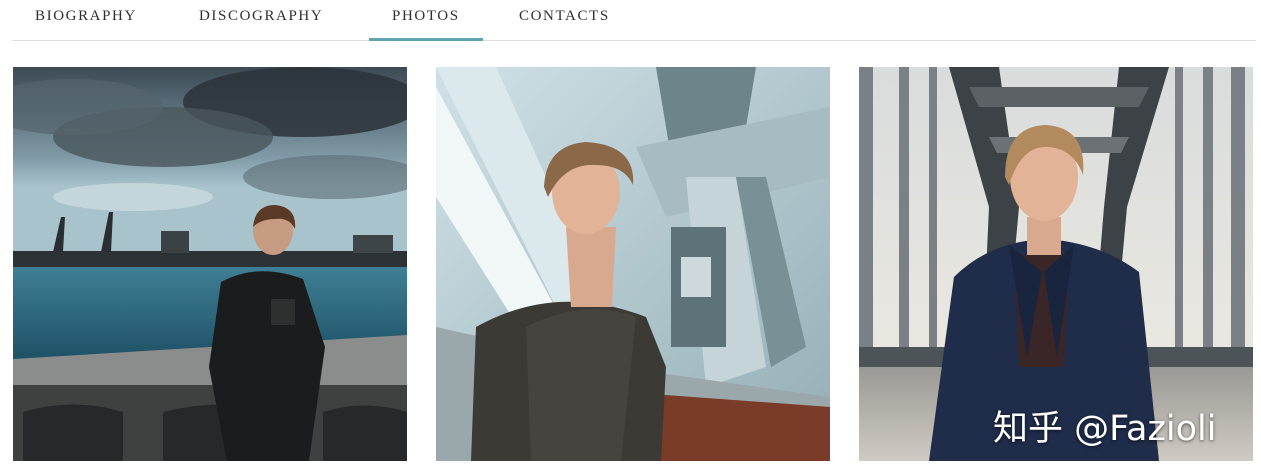  I want to click on section-tabs: BIOGRAPHY DISCOGRAPHY PHOTOS CONTACTS, so click(634, 20).